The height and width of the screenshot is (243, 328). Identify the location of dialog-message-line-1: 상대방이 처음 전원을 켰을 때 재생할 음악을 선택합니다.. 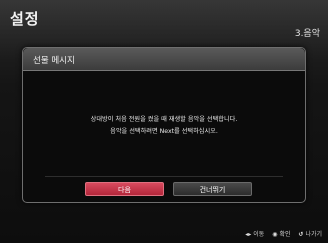
(164, 119).